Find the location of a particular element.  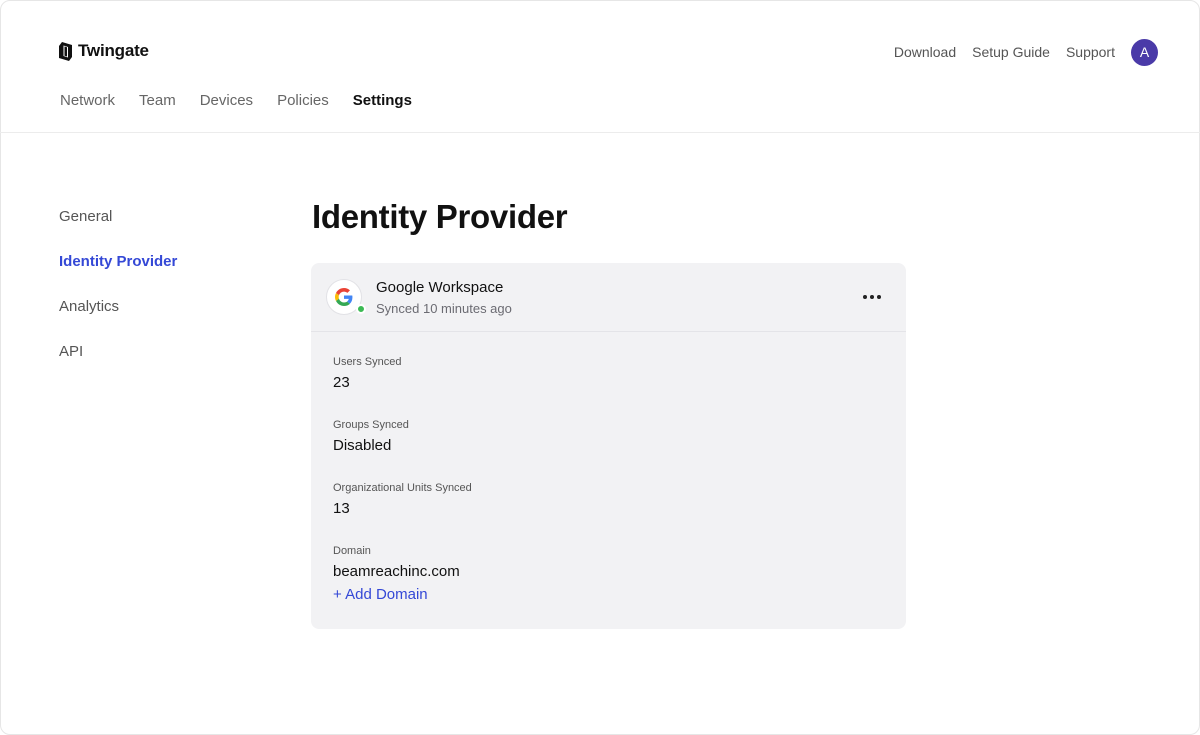

tab-network: Network is located at coordinates (87, 103).